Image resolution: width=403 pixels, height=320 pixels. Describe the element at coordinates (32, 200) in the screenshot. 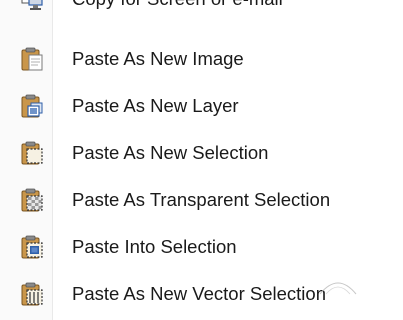

I see `paste-transparent-selection-icon` at that location.